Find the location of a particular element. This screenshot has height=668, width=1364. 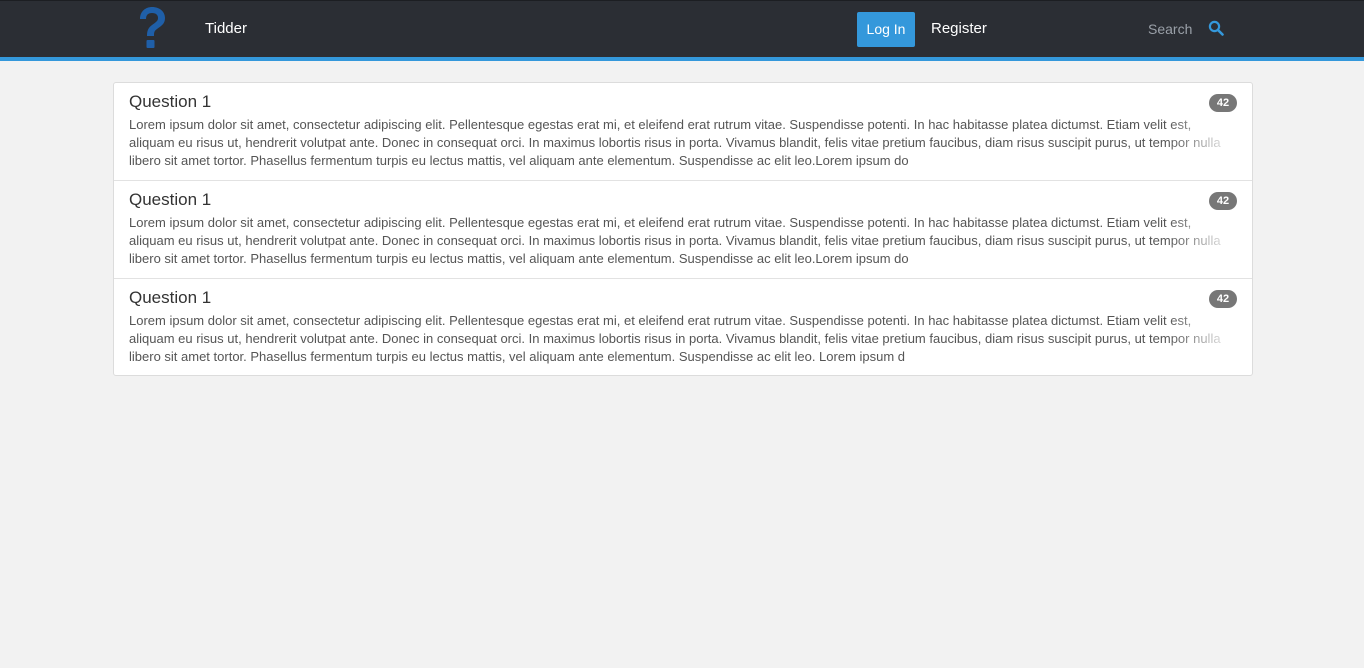

login-button: Log In is located at coordinates (886, 29).